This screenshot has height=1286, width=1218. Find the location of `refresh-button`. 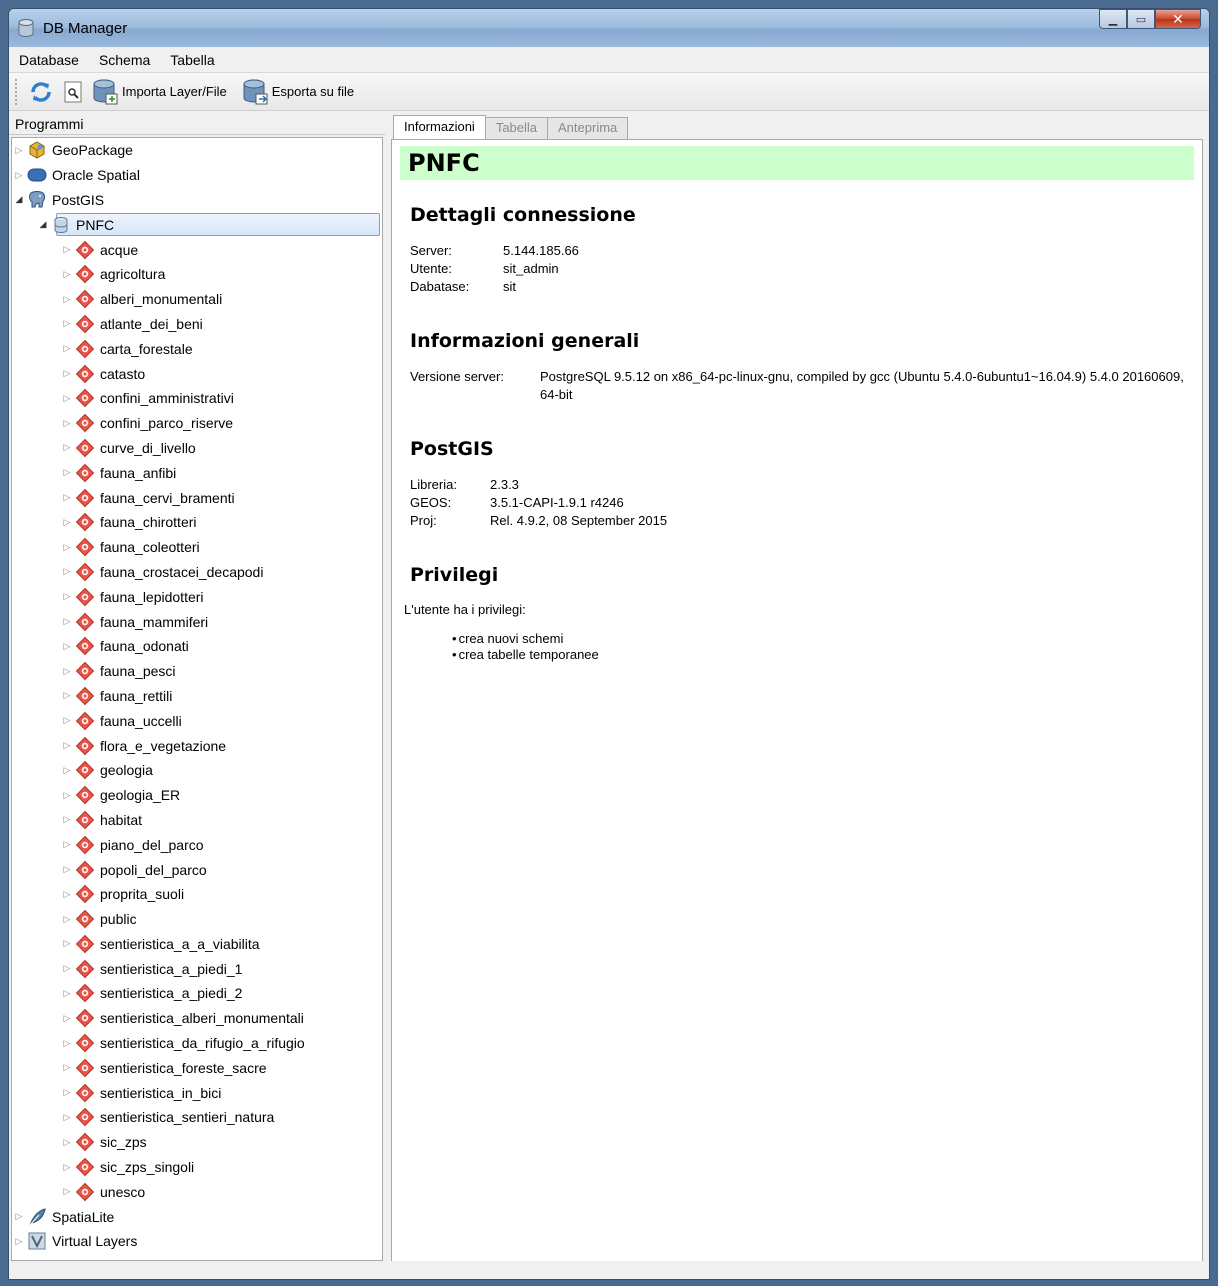

refresh-button is located at coordinates (41, 92).